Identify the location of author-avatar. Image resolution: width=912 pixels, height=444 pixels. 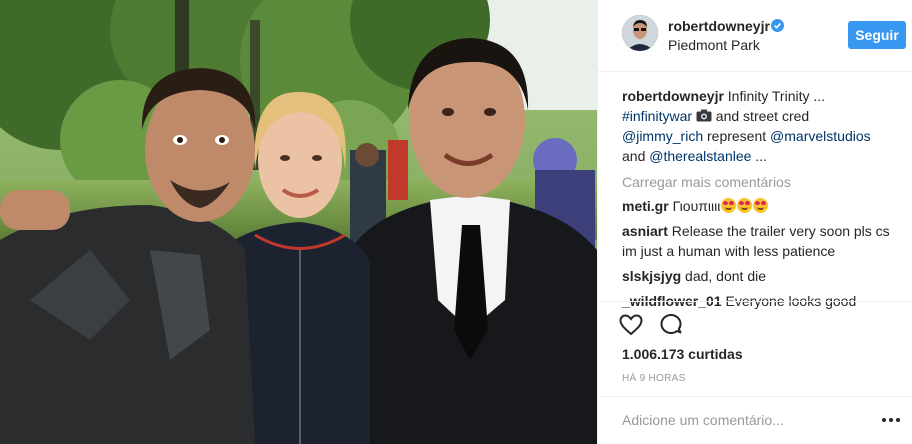
(640, 33).